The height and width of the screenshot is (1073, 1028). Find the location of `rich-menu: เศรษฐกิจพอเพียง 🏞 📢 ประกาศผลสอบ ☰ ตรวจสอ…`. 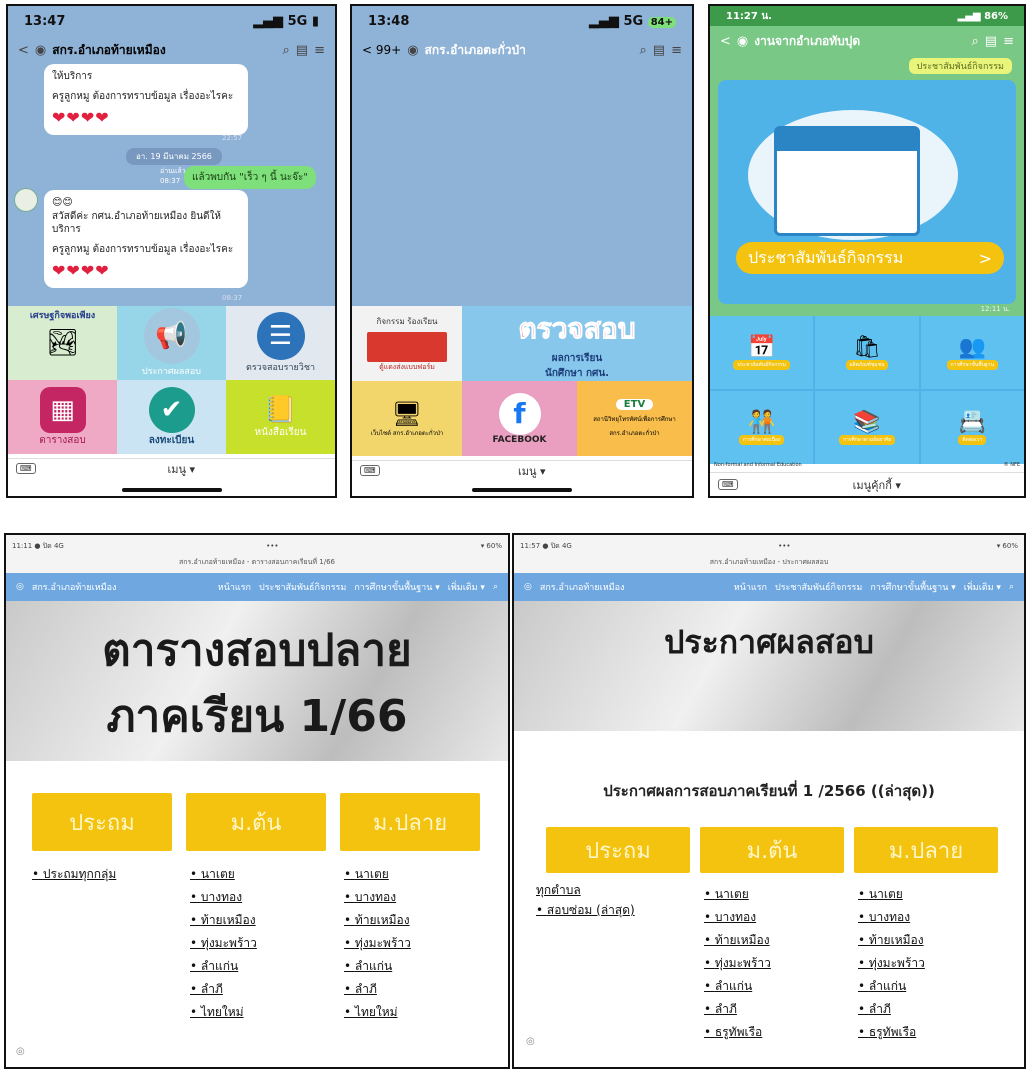

rich-menu: เศรษฐกิจพอเพียง 🏞 📢 ประกาศผลสอบ ☰ ตรวจสอ… is located at coordinates (171, 380).